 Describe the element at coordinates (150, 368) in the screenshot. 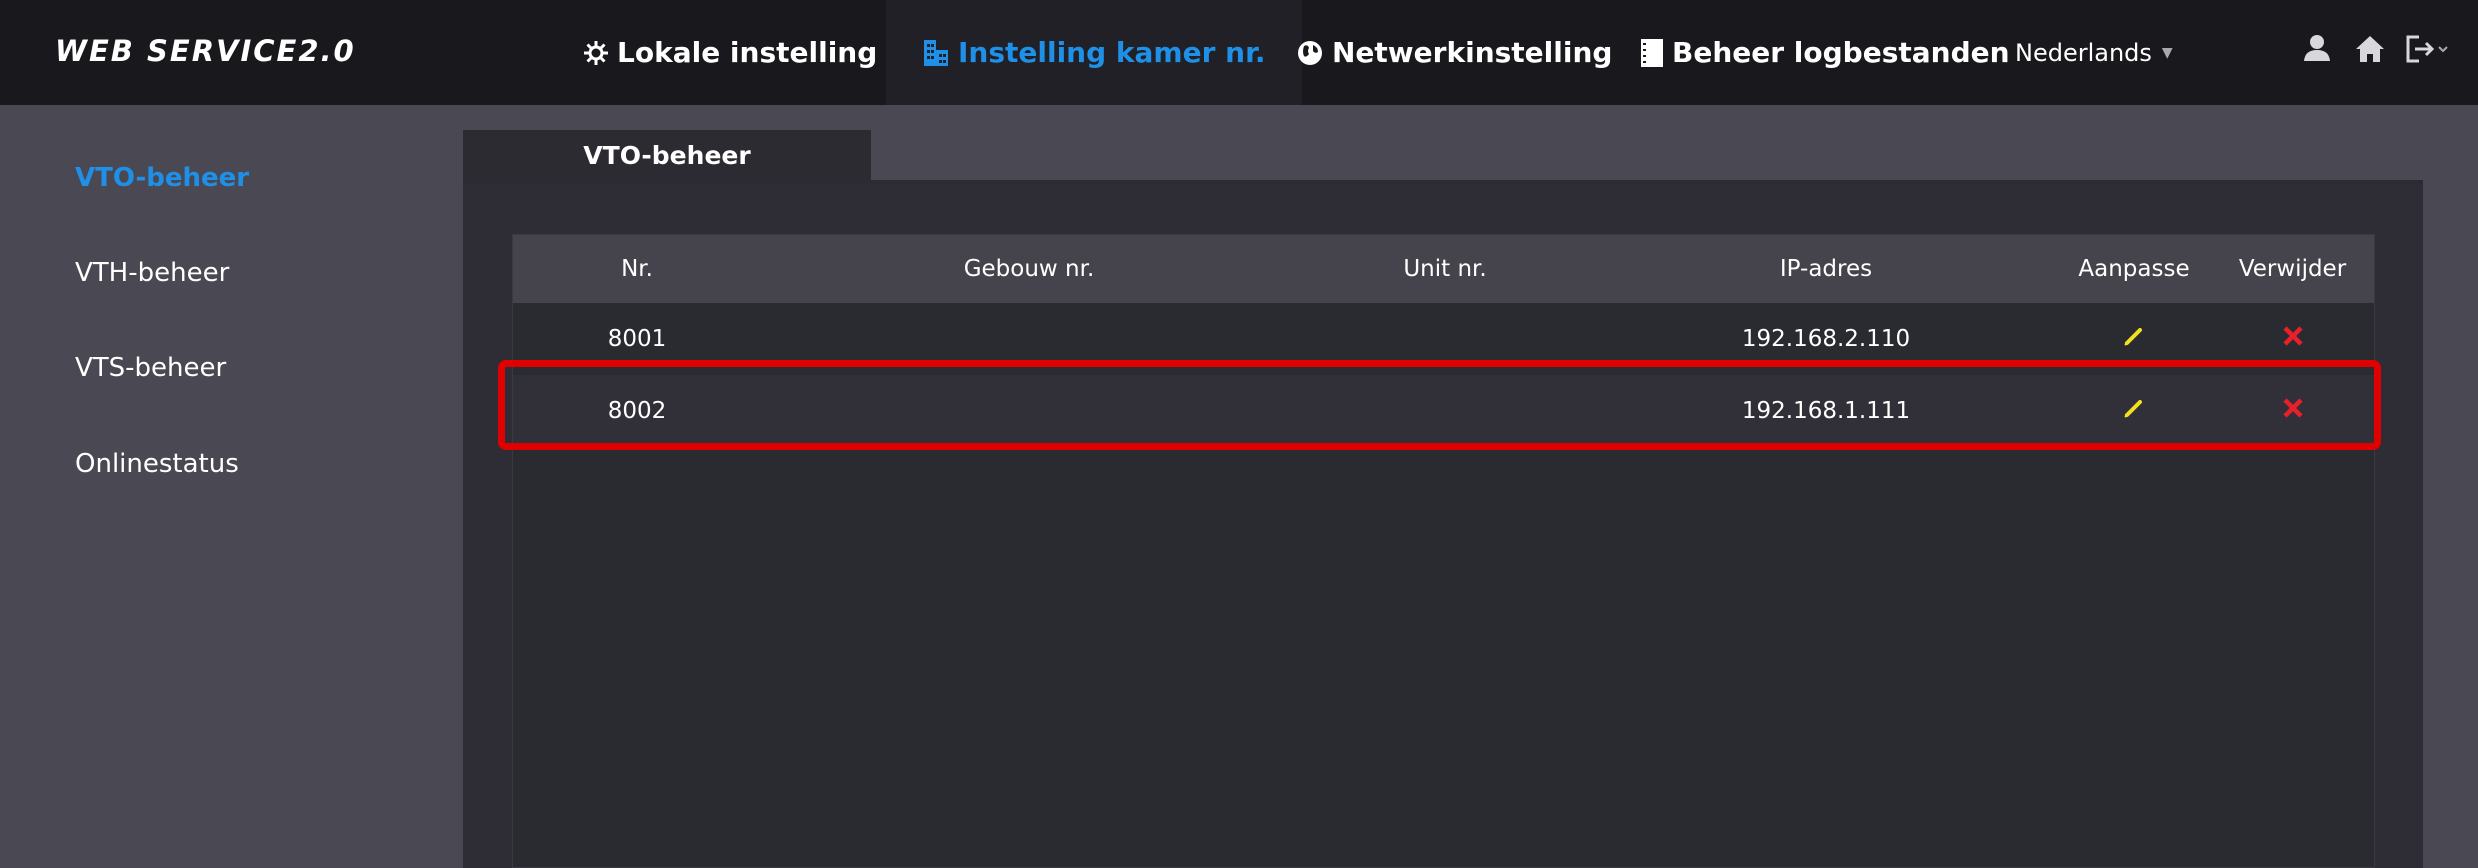

I see `sidebar-item-vts-beheer: VTS-beheer` at that location.